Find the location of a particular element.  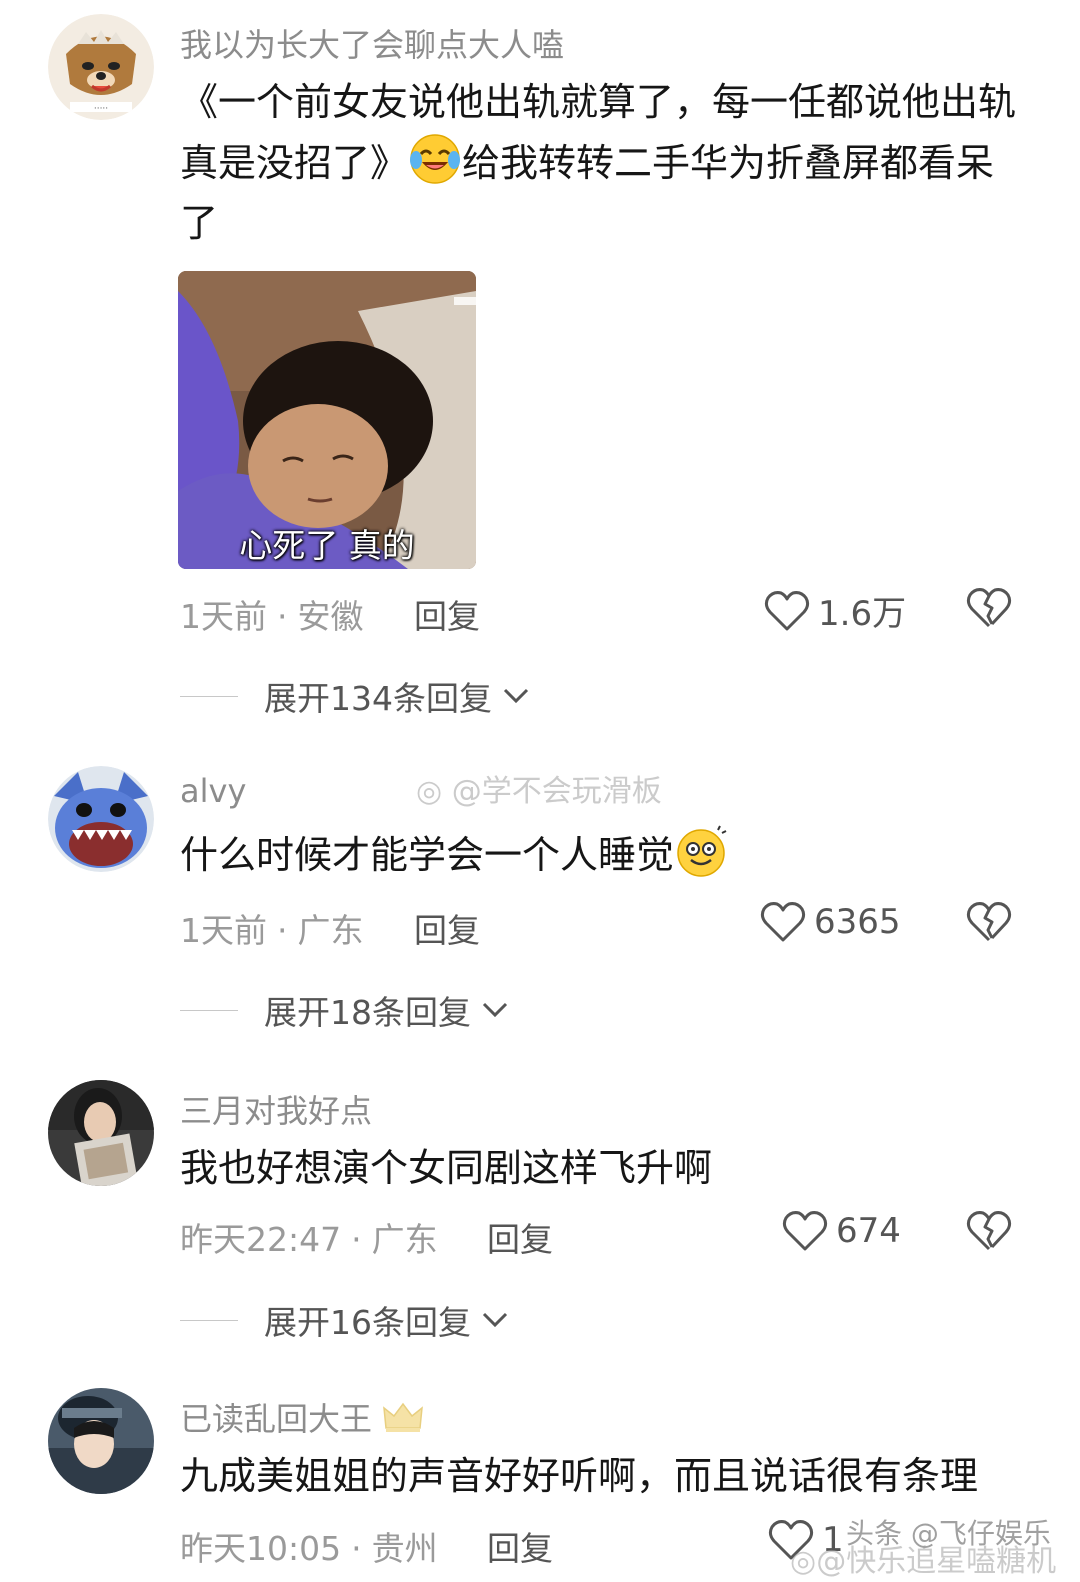

comment-meta: 昨天10:05 · 贵州 is located at coordinates (309, 1546).